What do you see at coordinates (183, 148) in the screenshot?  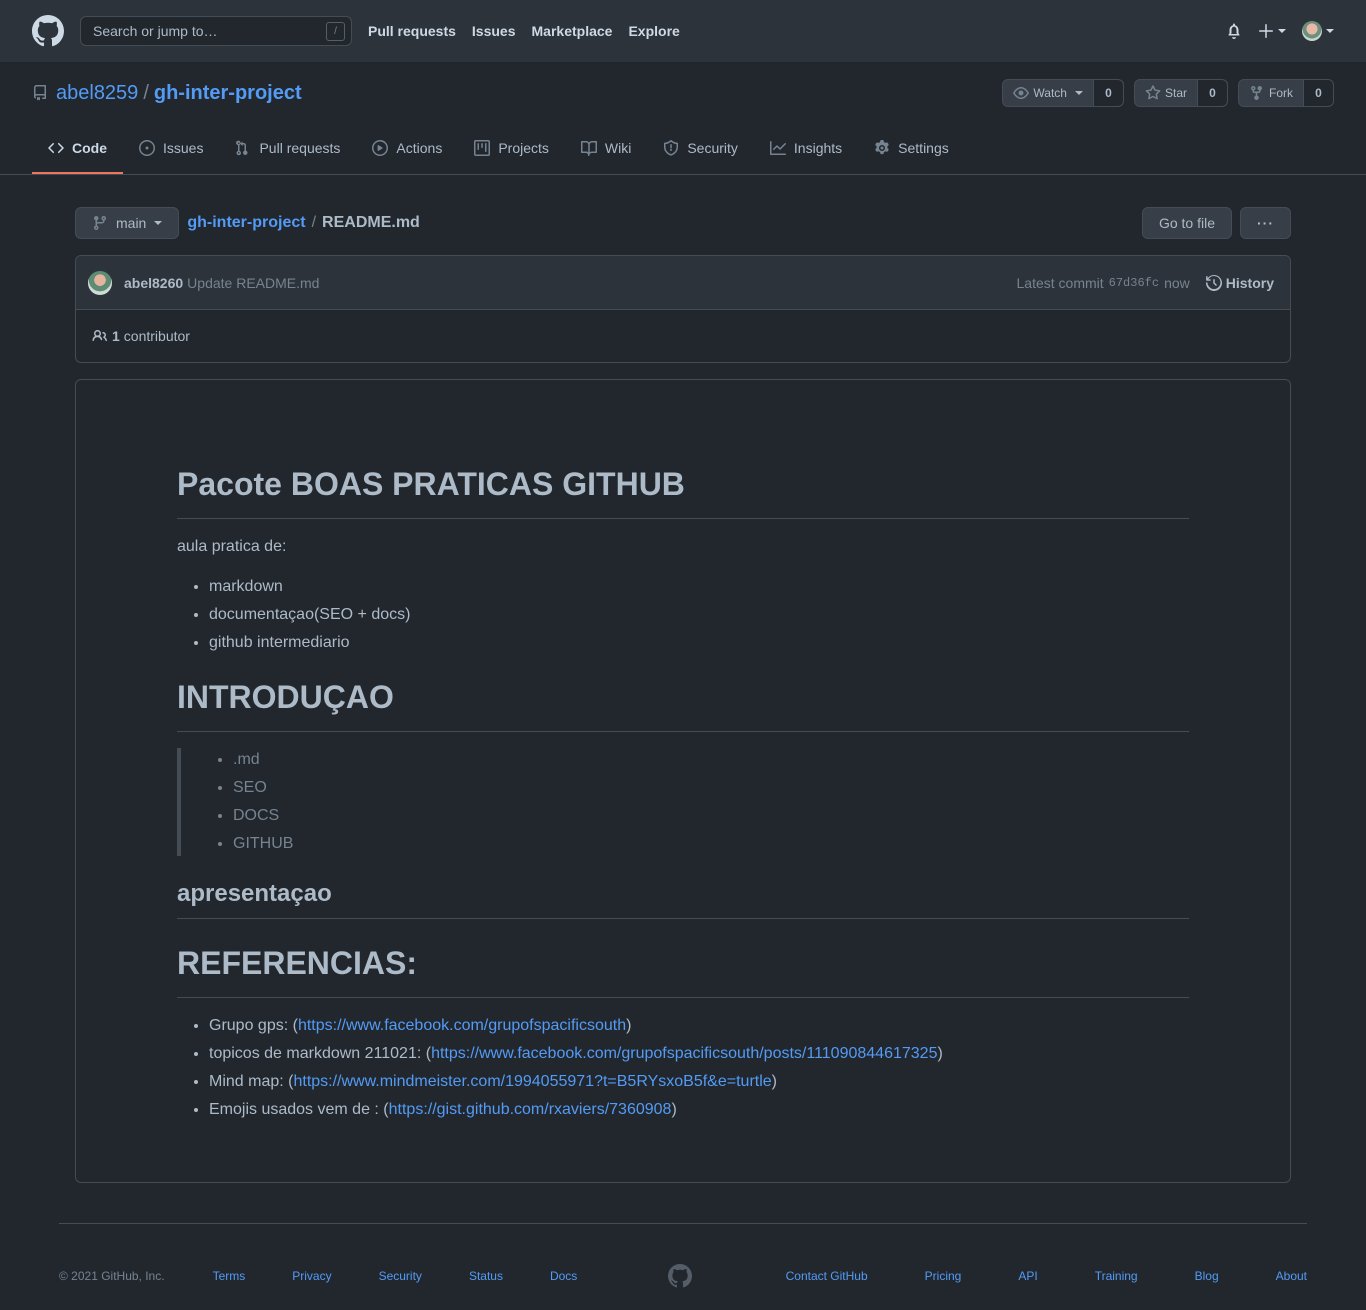 I see `tab-label: Issues` at bounding box center [183, 148].